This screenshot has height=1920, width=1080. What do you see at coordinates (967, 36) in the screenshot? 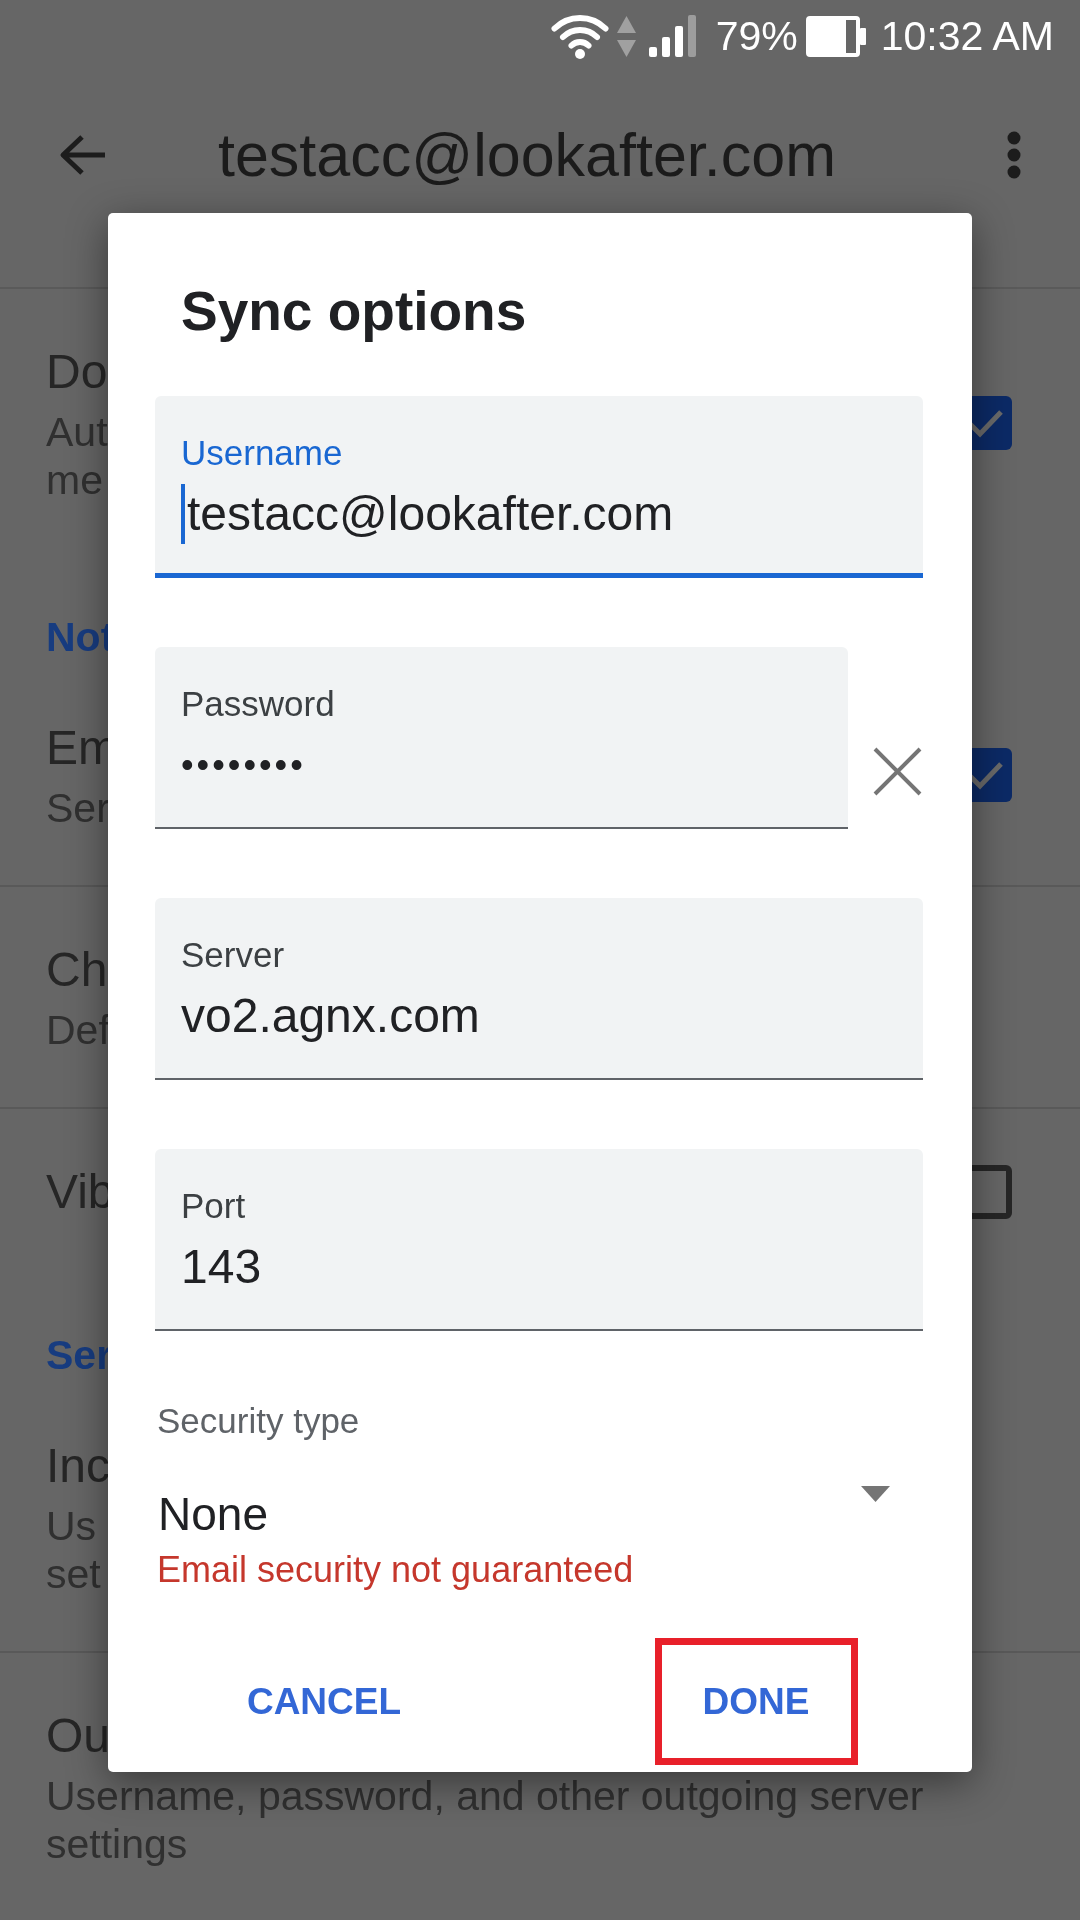
I see `status-time: 10:32 AM` at bounding box center [967, 36].